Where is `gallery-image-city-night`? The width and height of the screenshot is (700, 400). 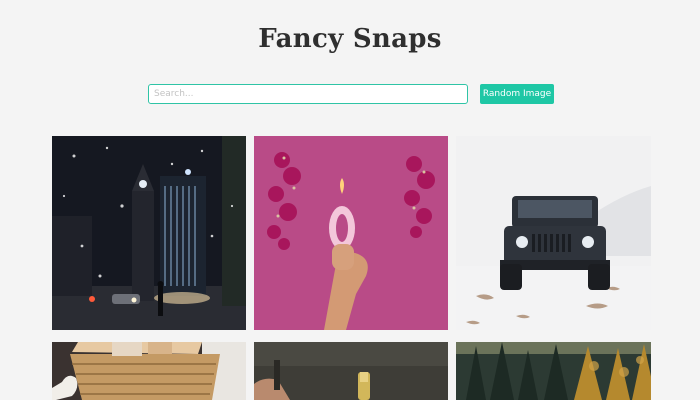
gallery-image-city-night is located at coordinates (149, 233).